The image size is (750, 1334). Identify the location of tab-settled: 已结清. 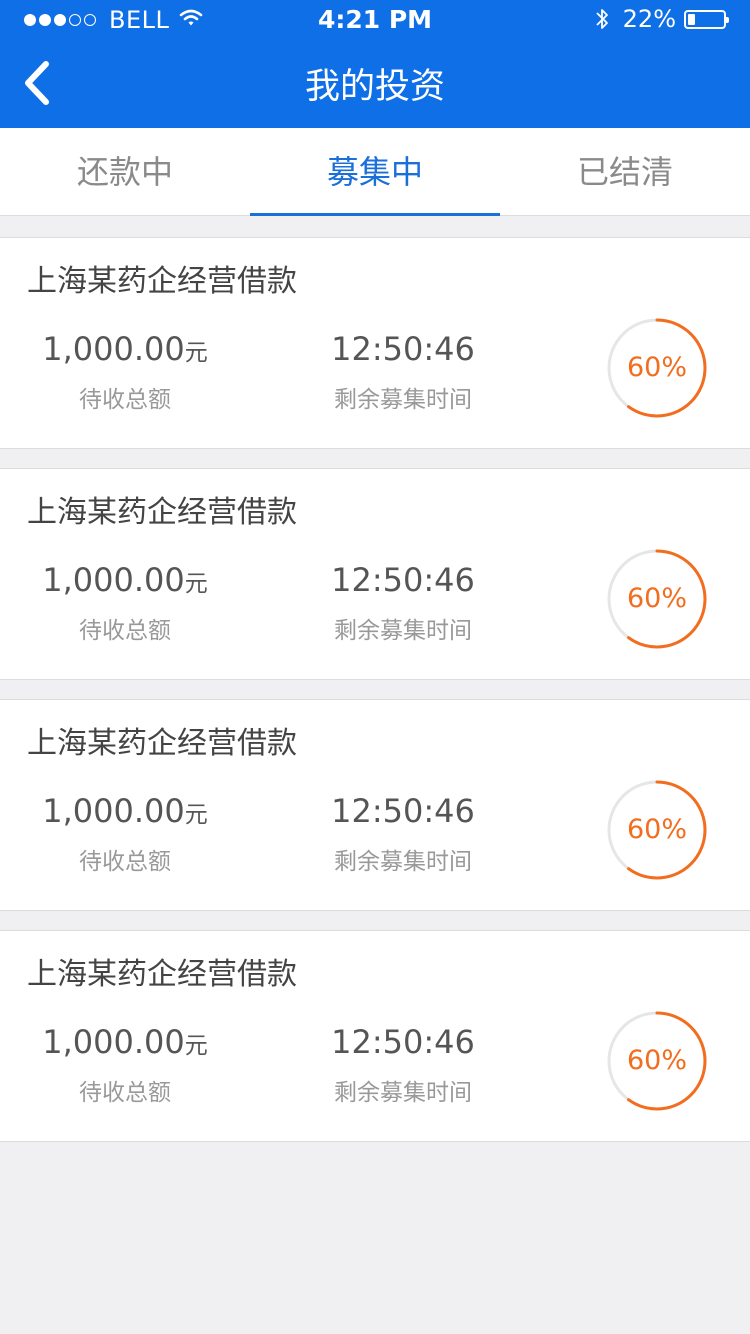
(625, 172).